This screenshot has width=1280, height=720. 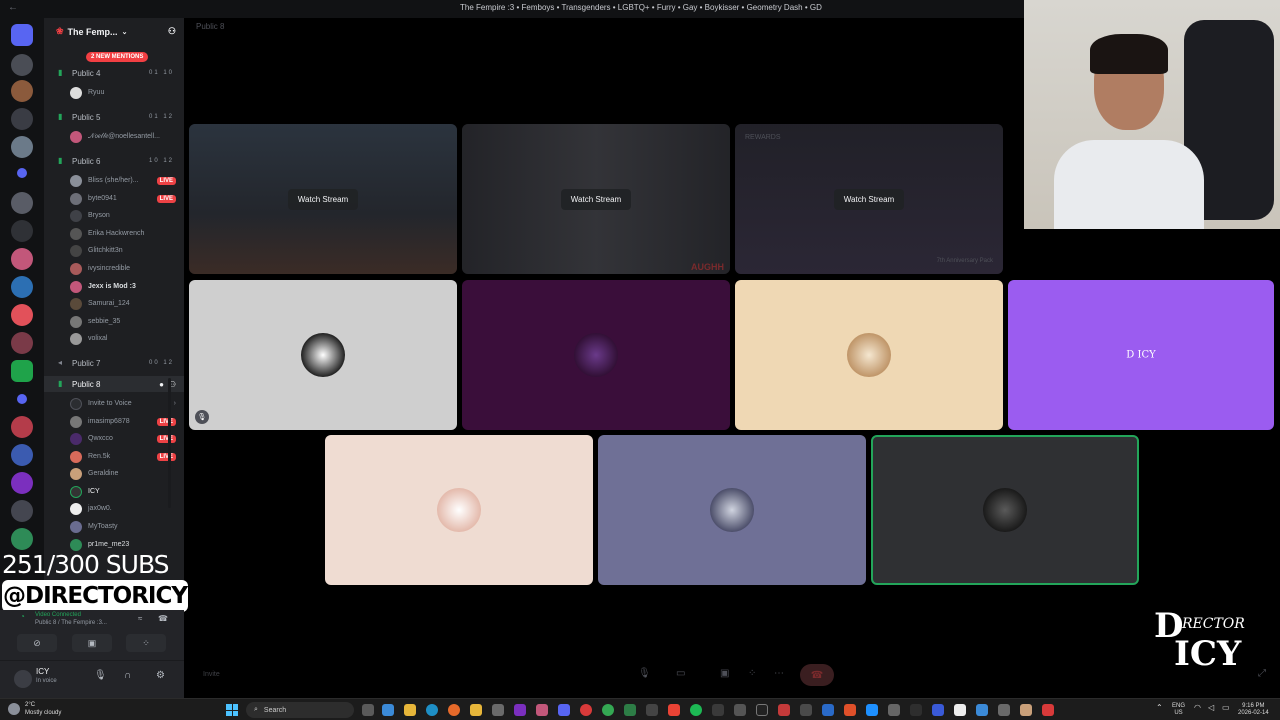 What do you see at coordinates (1226, 707) in the screenshot?
I see `battery-icon: ▭` at bounding box center [1226, 707].